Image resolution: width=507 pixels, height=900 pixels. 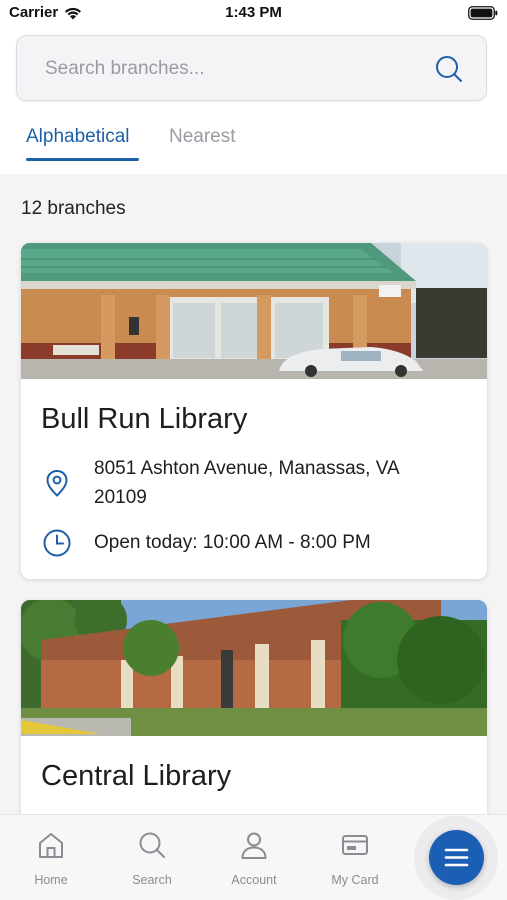 I want to click on nav-account: Account, so click(x=254, y=858).